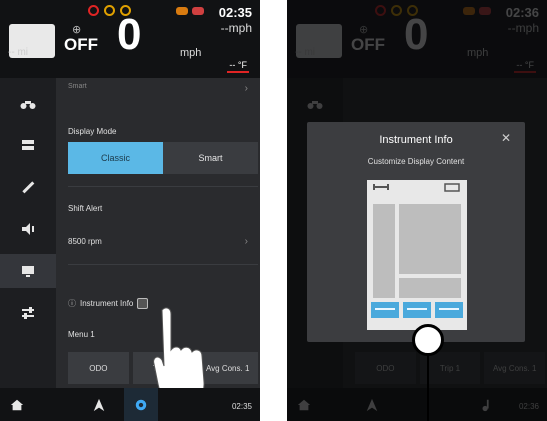  I want to click on dialog-title: Instrument Info, so click(416, 140).